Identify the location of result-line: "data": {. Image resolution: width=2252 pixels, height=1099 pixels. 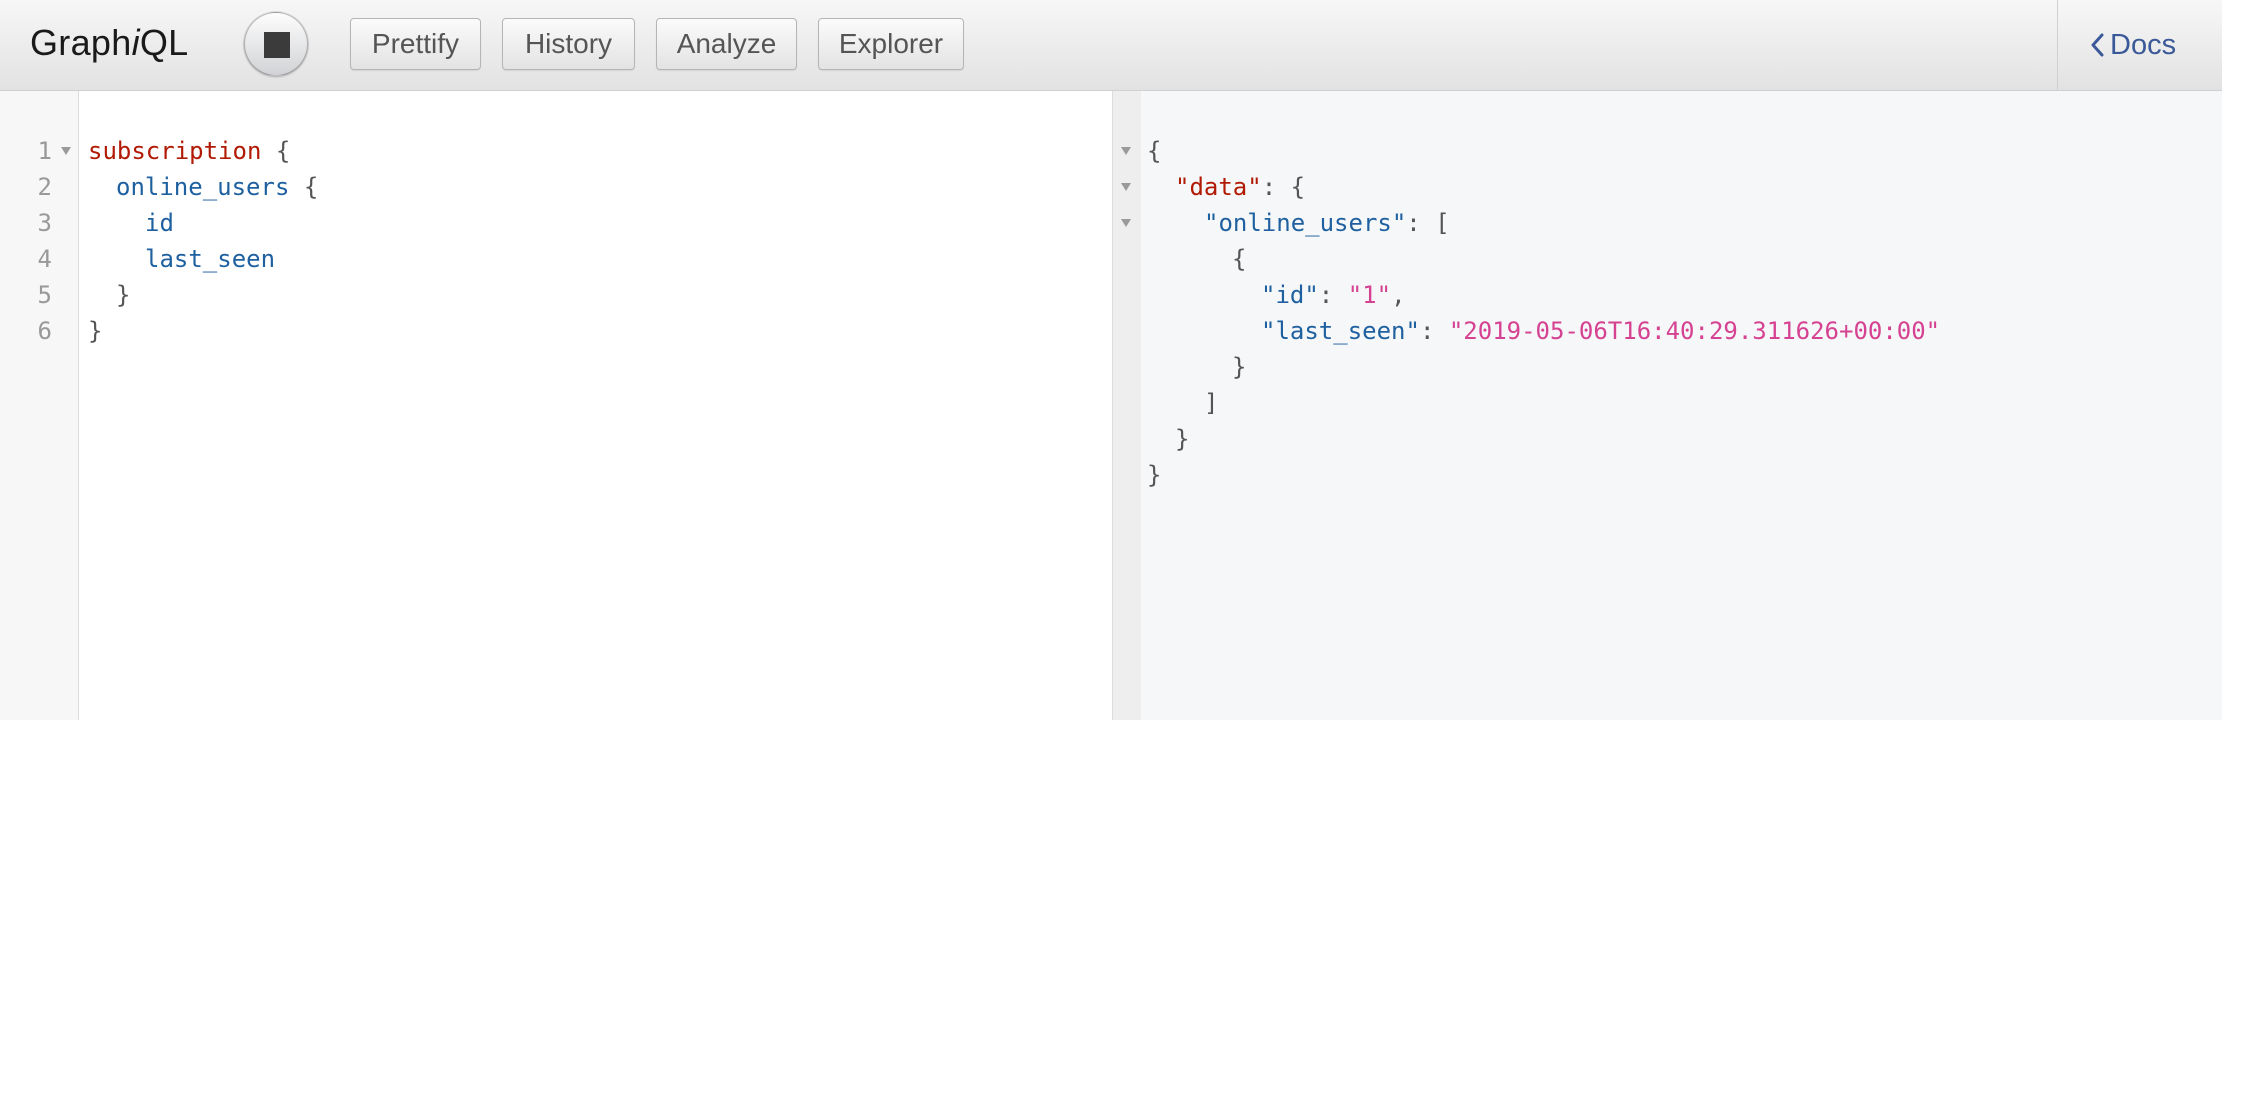
(1240, 187).